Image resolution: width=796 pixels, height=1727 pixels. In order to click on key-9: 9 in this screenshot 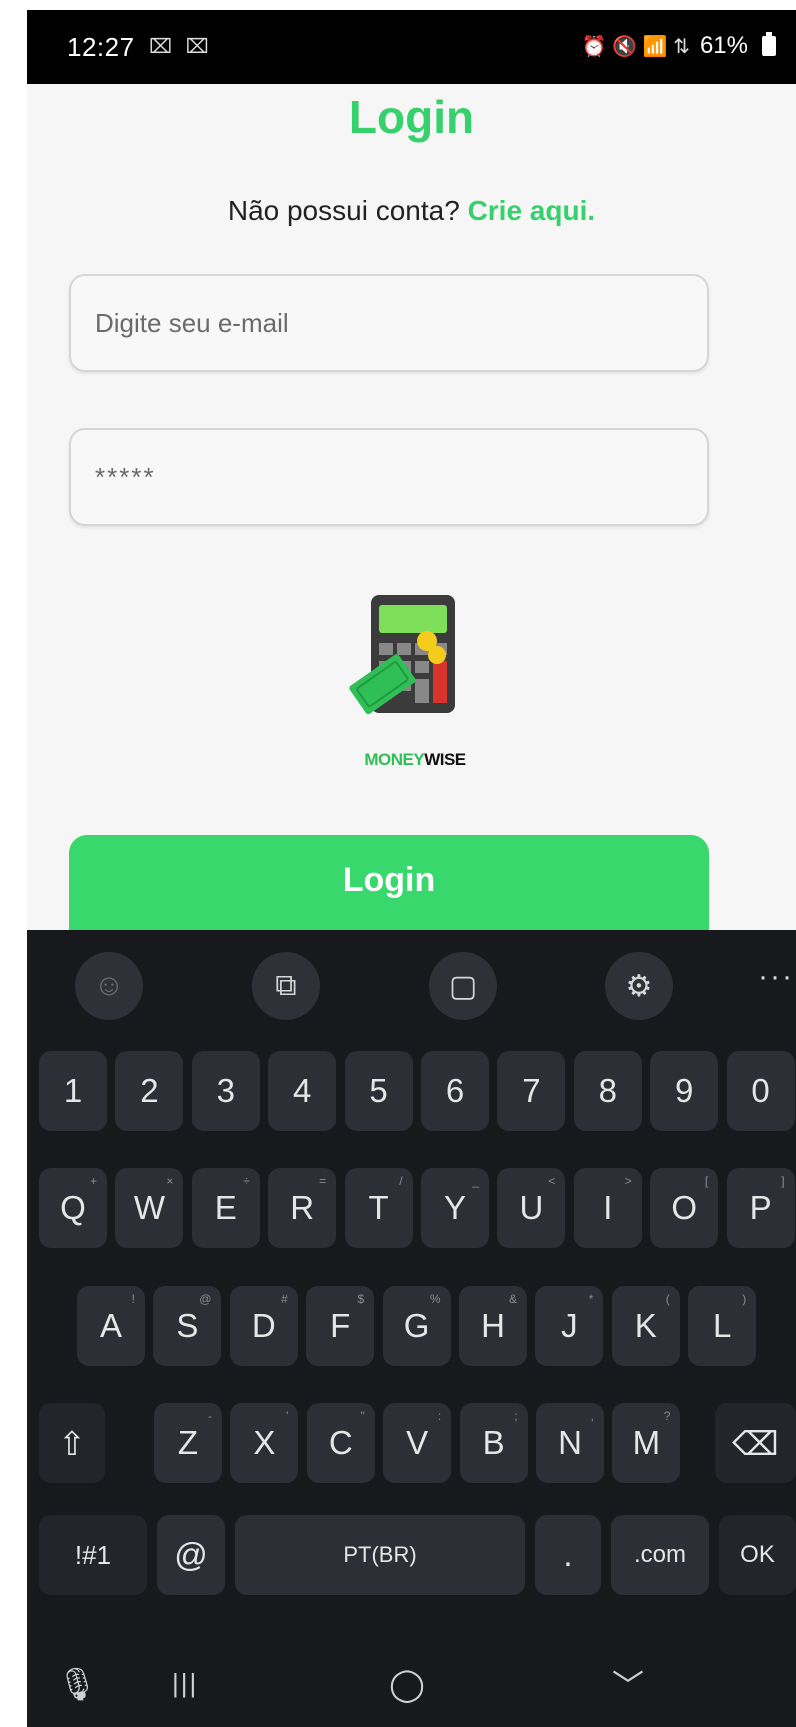, I will do `click(684, 1091)`.